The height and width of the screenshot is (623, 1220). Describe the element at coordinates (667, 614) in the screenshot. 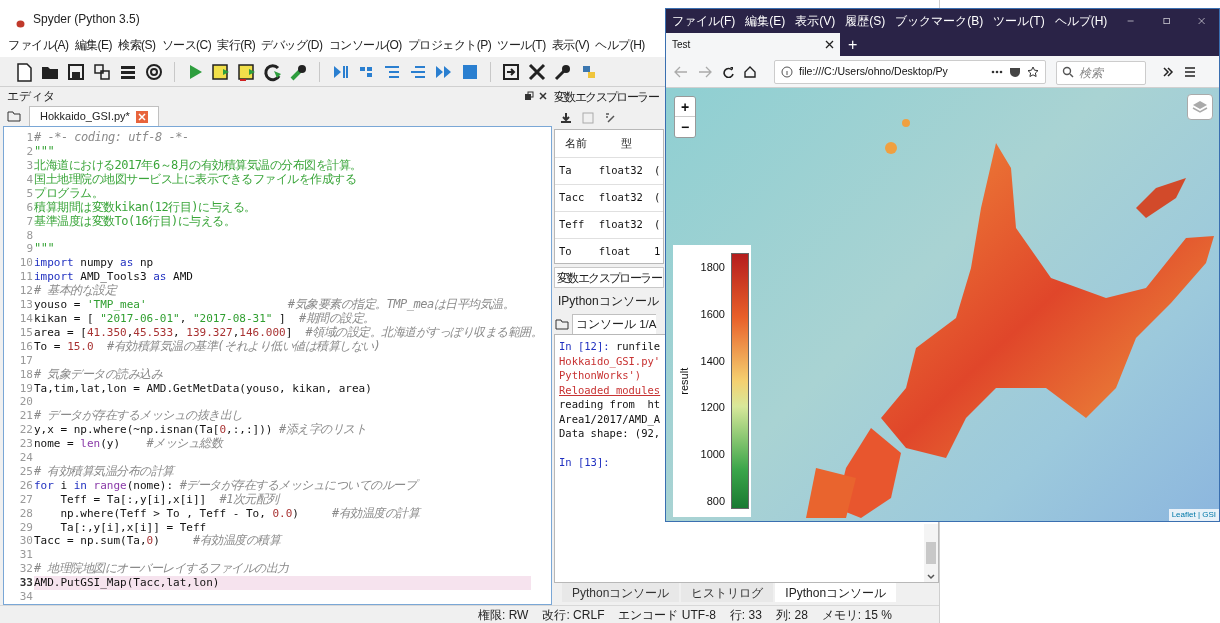

I see `status-item: エンコード UTF-8` at that location.